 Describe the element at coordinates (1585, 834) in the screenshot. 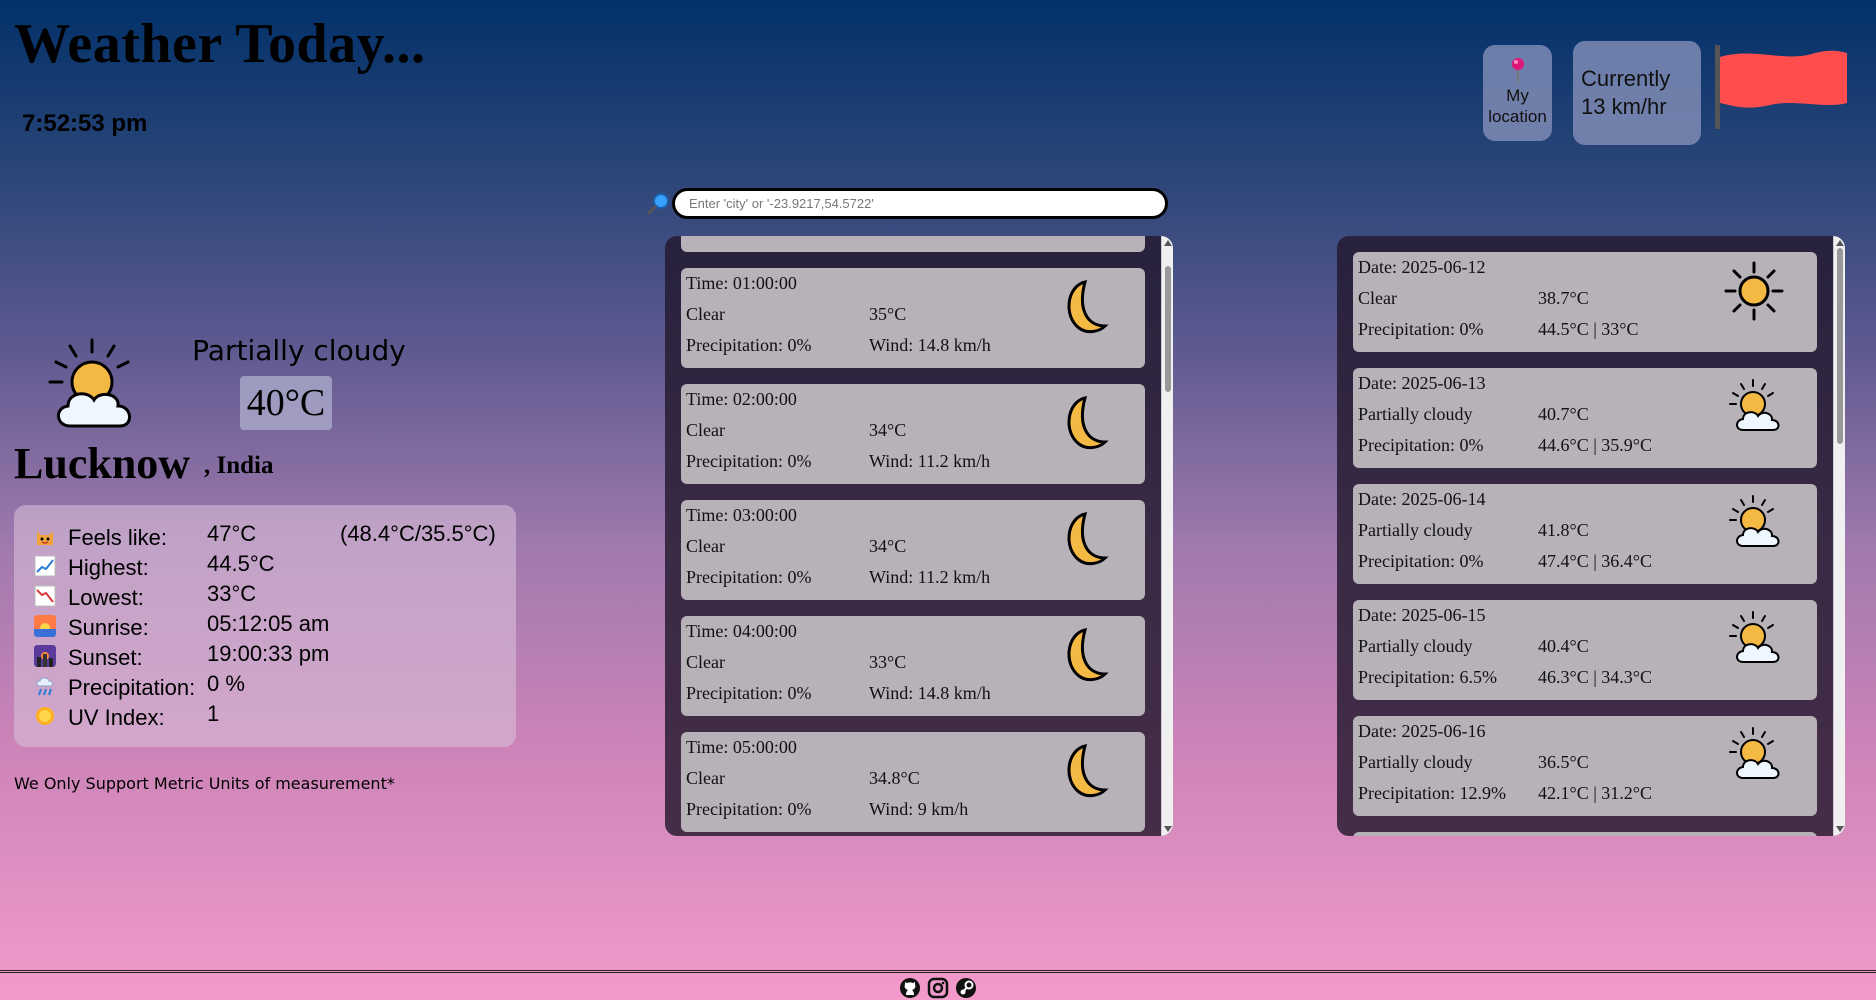

I see `daily-card-partial` at that location.